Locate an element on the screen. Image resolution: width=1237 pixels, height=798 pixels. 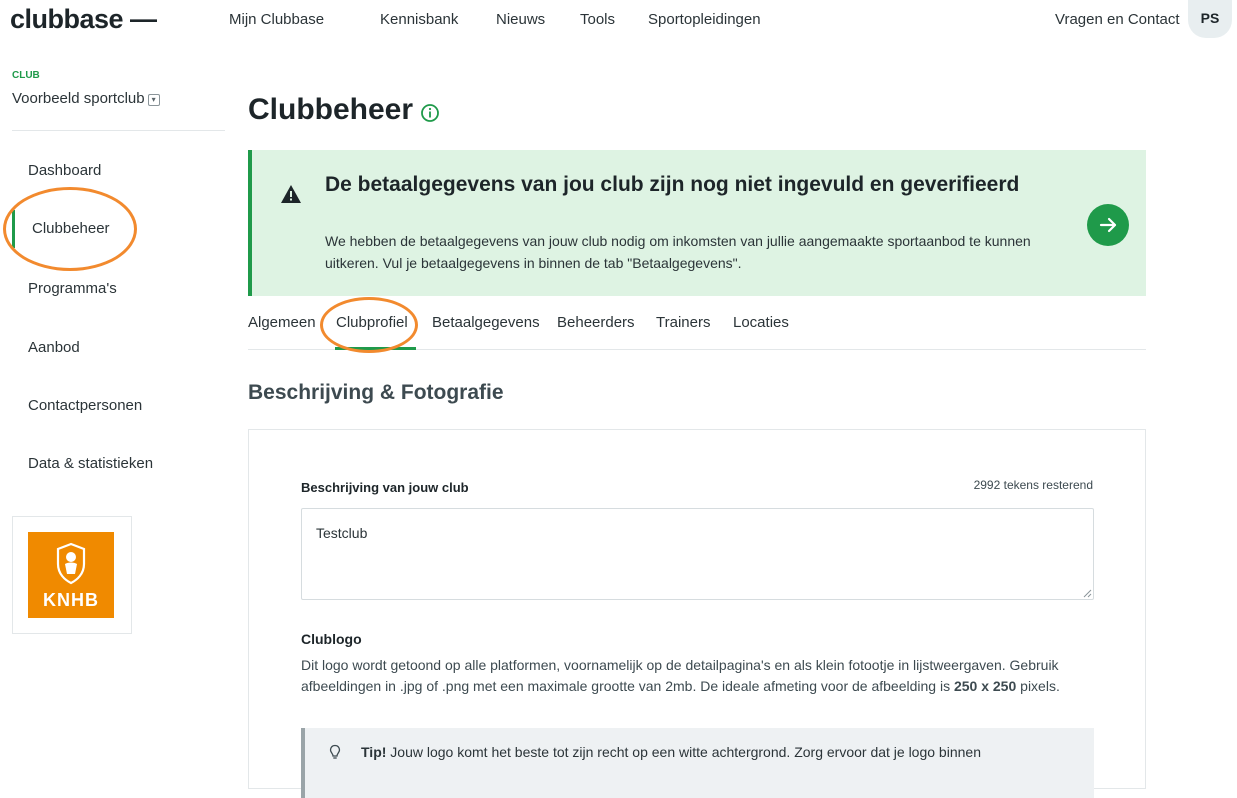
warning-icon is located at coordinates (291, 194).